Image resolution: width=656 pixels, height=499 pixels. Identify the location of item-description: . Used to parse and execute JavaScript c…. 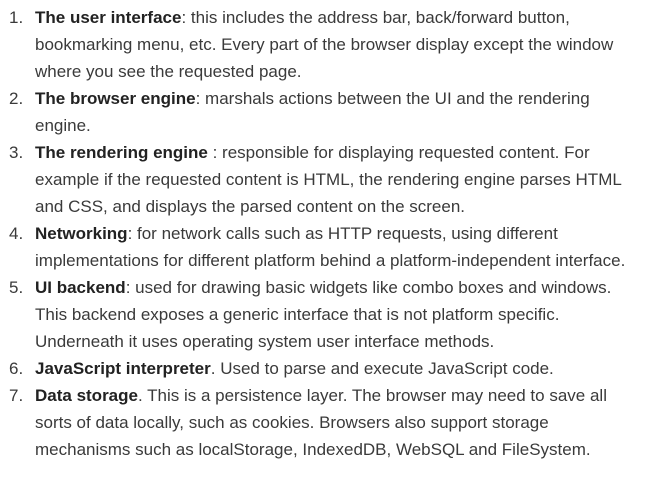
(382, 368).